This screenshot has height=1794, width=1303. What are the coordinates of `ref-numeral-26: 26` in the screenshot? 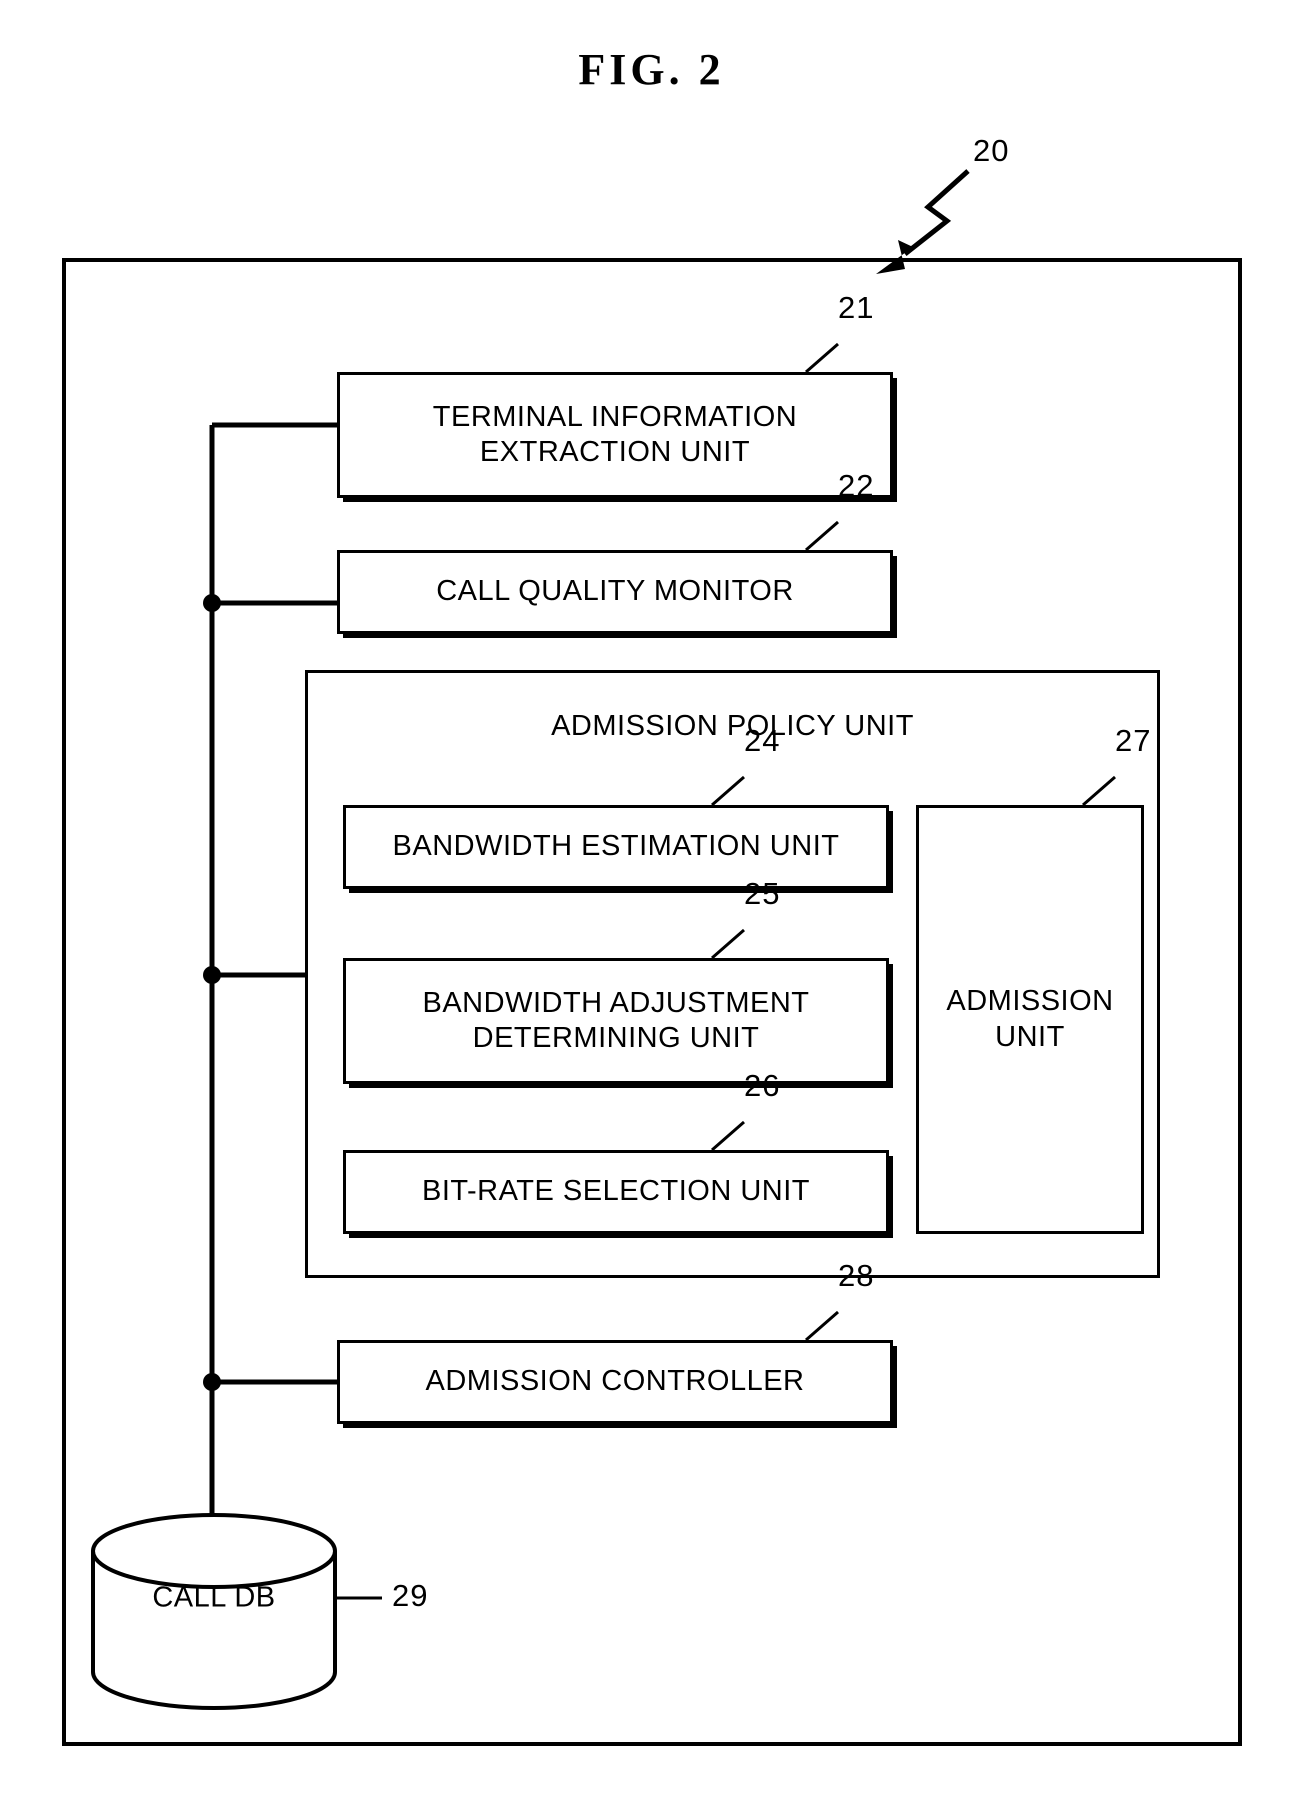 It's located at (762, 1085).